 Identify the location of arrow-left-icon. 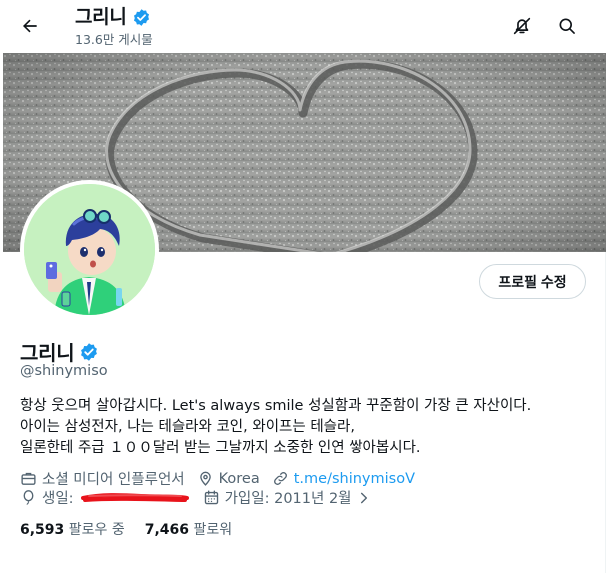
(30, 26).